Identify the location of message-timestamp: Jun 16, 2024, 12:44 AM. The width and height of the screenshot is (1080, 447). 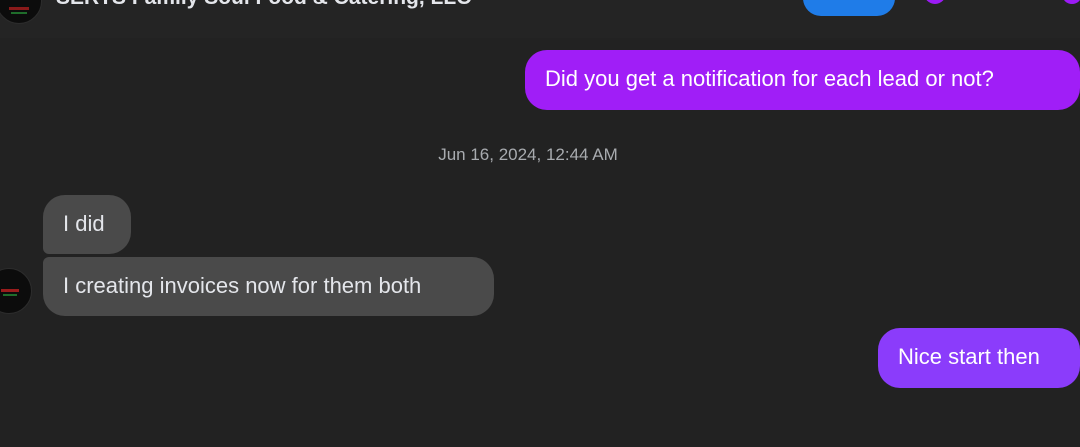
(528, 154).